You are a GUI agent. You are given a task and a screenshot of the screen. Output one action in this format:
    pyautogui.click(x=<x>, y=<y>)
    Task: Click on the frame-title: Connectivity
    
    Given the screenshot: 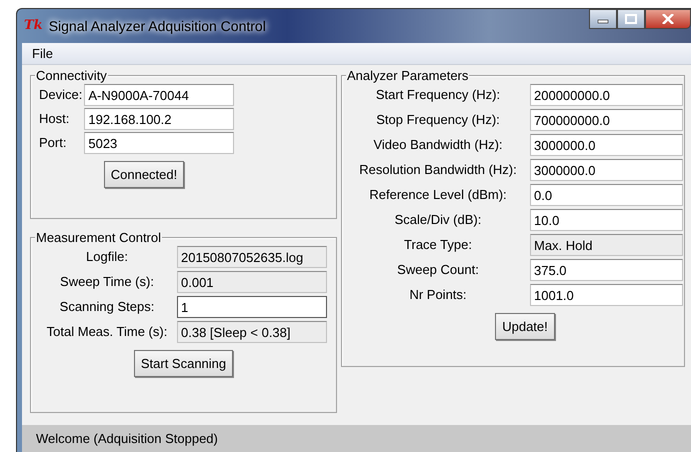 What is the action you would take?
    pyautogui.click(x=71, y=75)
    